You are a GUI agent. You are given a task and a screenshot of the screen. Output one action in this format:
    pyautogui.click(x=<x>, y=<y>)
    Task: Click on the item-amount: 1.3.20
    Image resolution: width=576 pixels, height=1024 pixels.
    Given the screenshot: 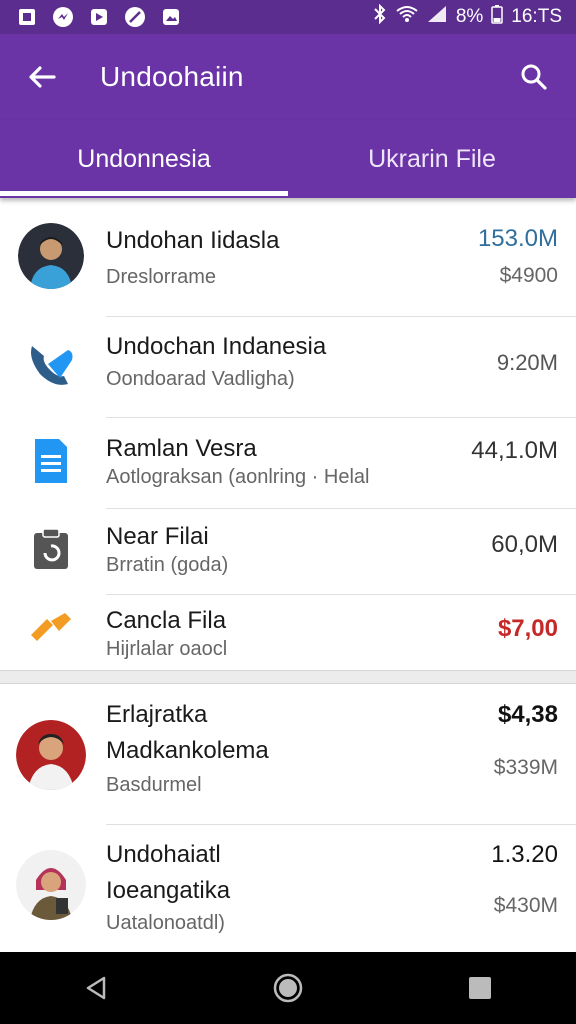 What is the action you would take?
    pyautogui.click(x=524, y=854)
    